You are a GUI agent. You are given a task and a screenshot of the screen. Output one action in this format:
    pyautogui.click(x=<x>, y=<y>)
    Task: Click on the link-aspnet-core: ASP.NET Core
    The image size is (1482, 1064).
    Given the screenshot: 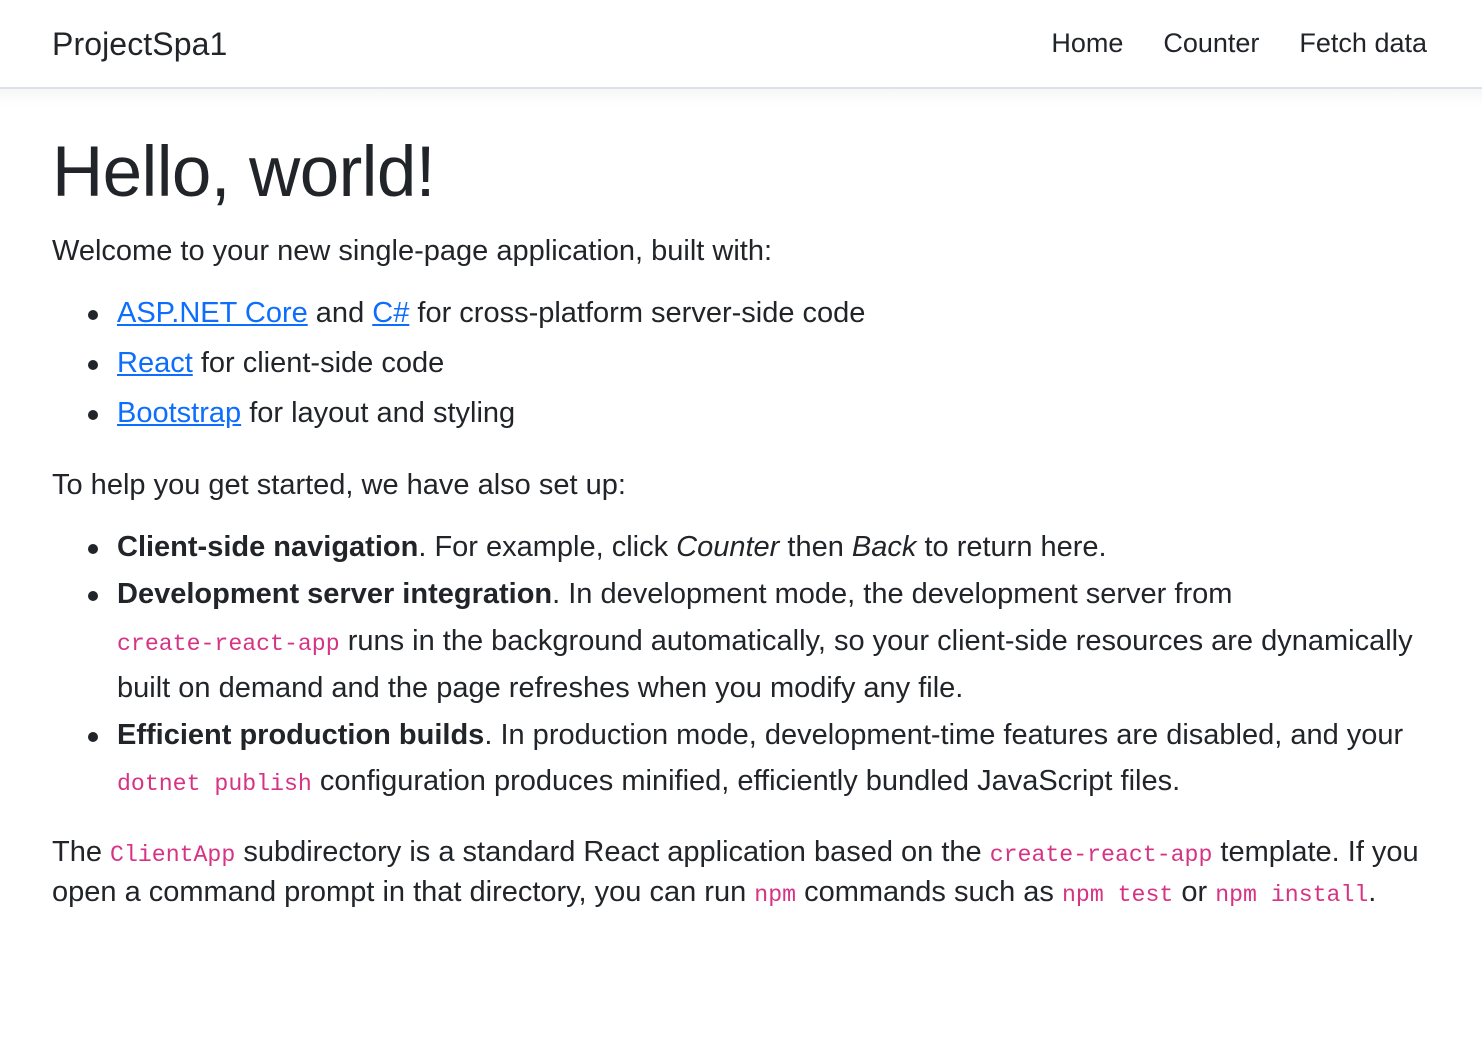 What is the action you would take?
    pyautogui.click(x=212, y=313)
    